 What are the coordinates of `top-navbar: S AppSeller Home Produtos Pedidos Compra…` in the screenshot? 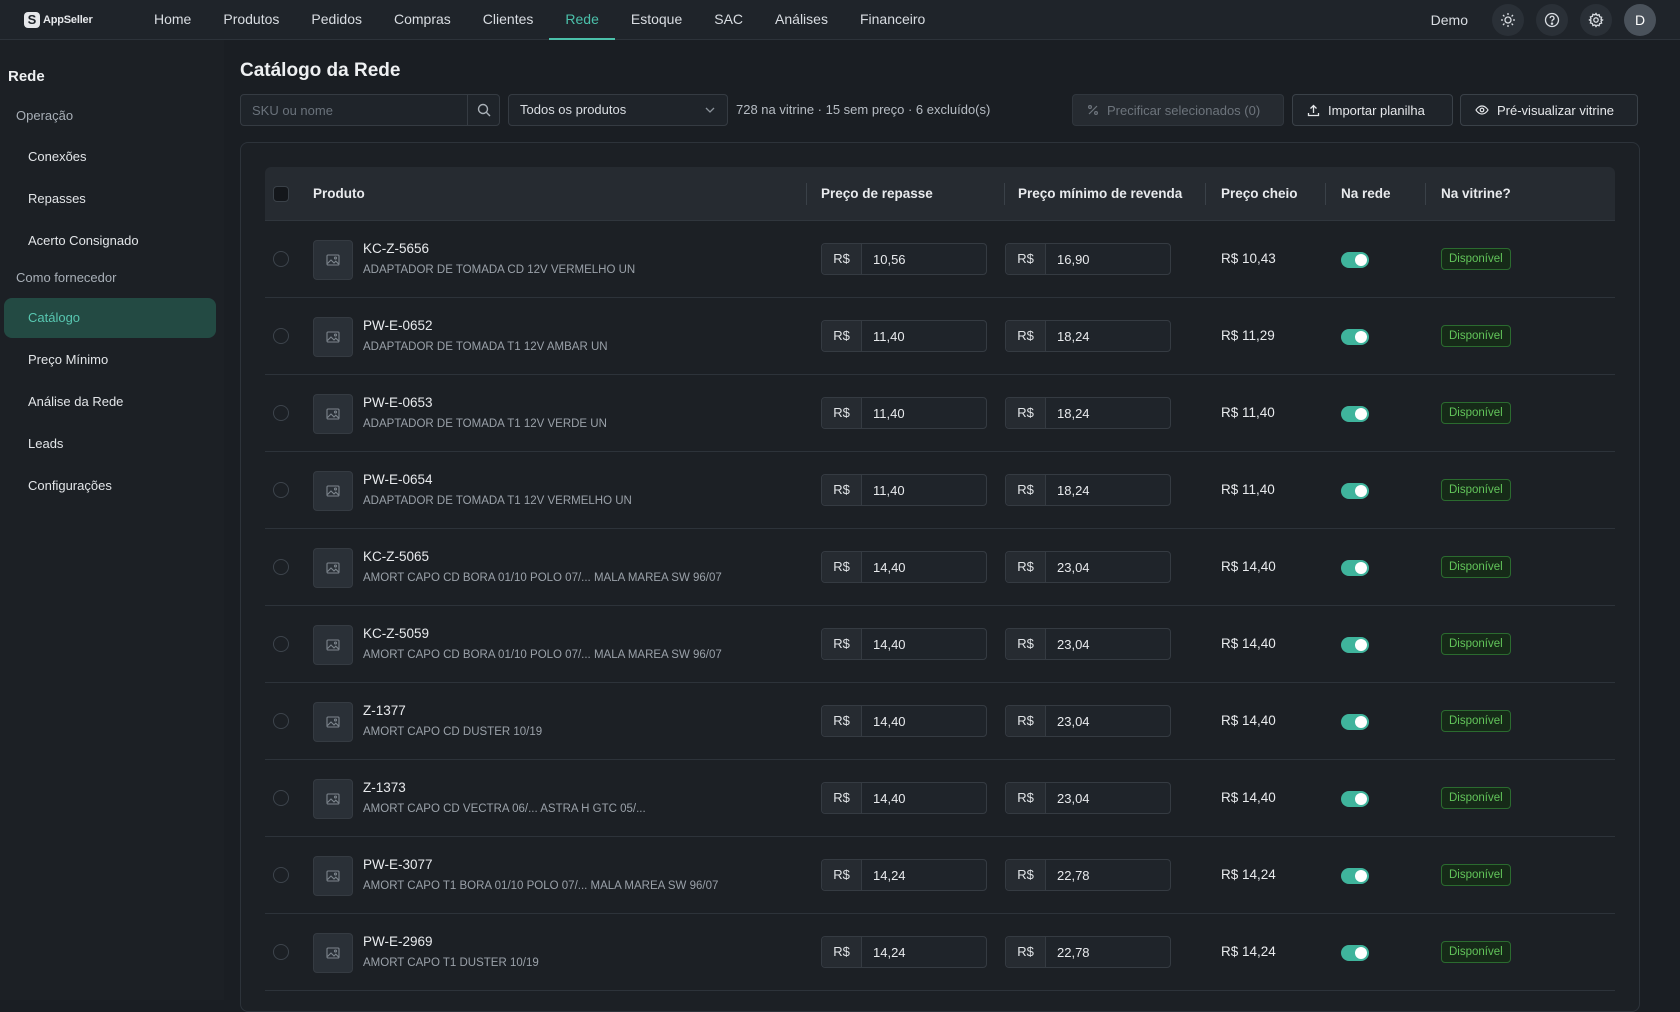 It's located at (840, 20).